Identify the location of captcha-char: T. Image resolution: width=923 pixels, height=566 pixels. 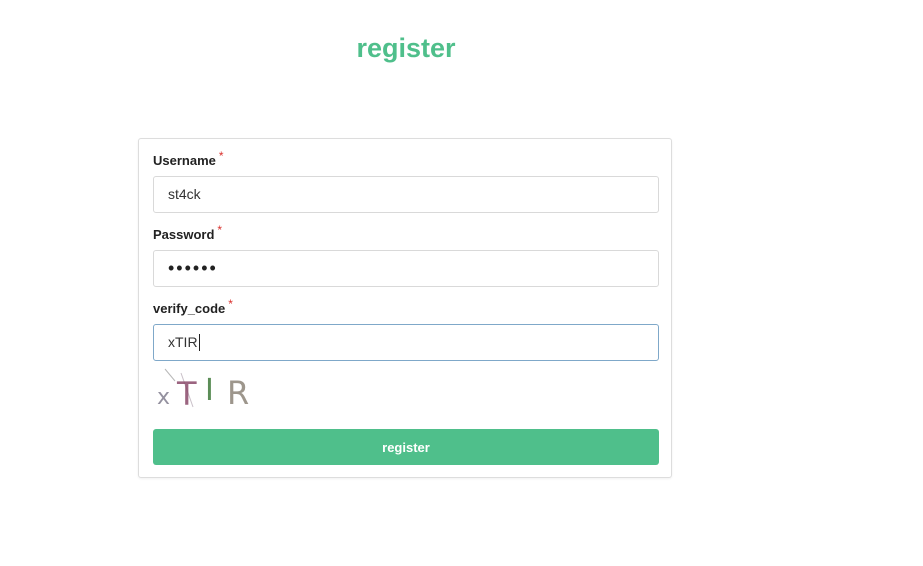
(186, 393).